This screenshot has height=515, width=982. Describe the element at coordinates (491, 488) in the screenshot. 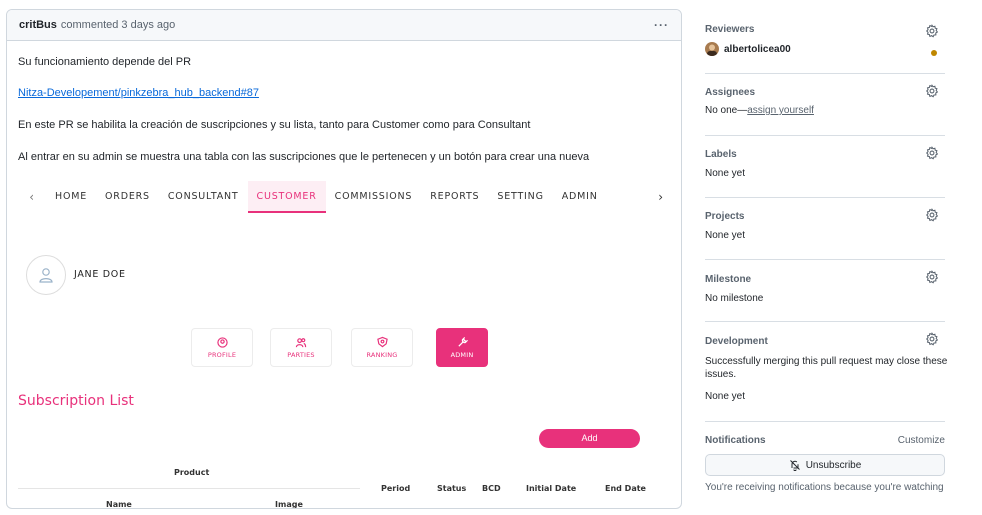

I see `th-bcd: BCD` at that location.